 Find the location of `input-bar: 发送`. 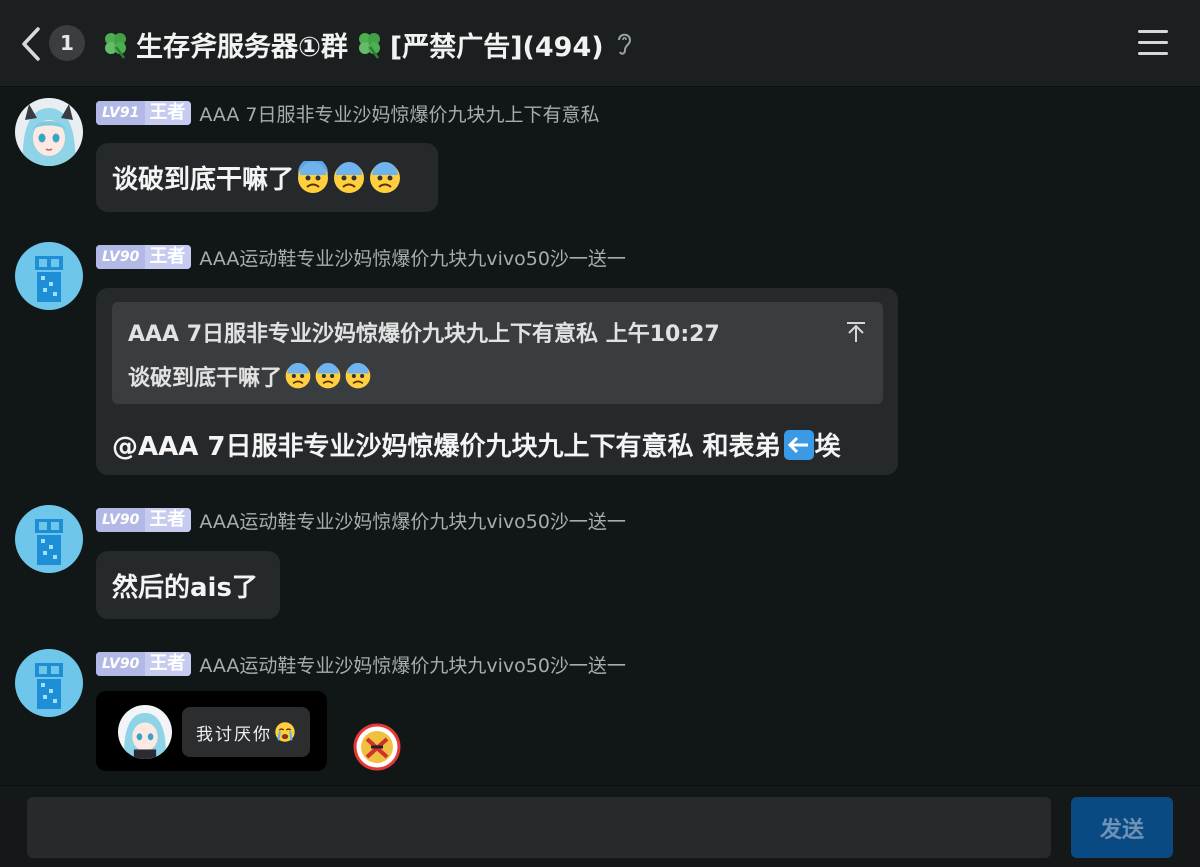

input-bar: 发送 is located at coordinates (600, 826).